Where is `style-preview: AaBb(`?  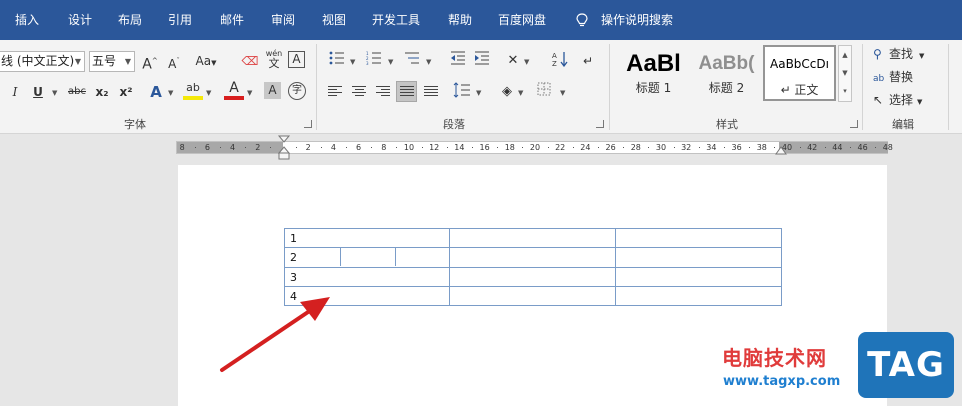
style-preview: AaBb( is located at coordinates (726, 63).